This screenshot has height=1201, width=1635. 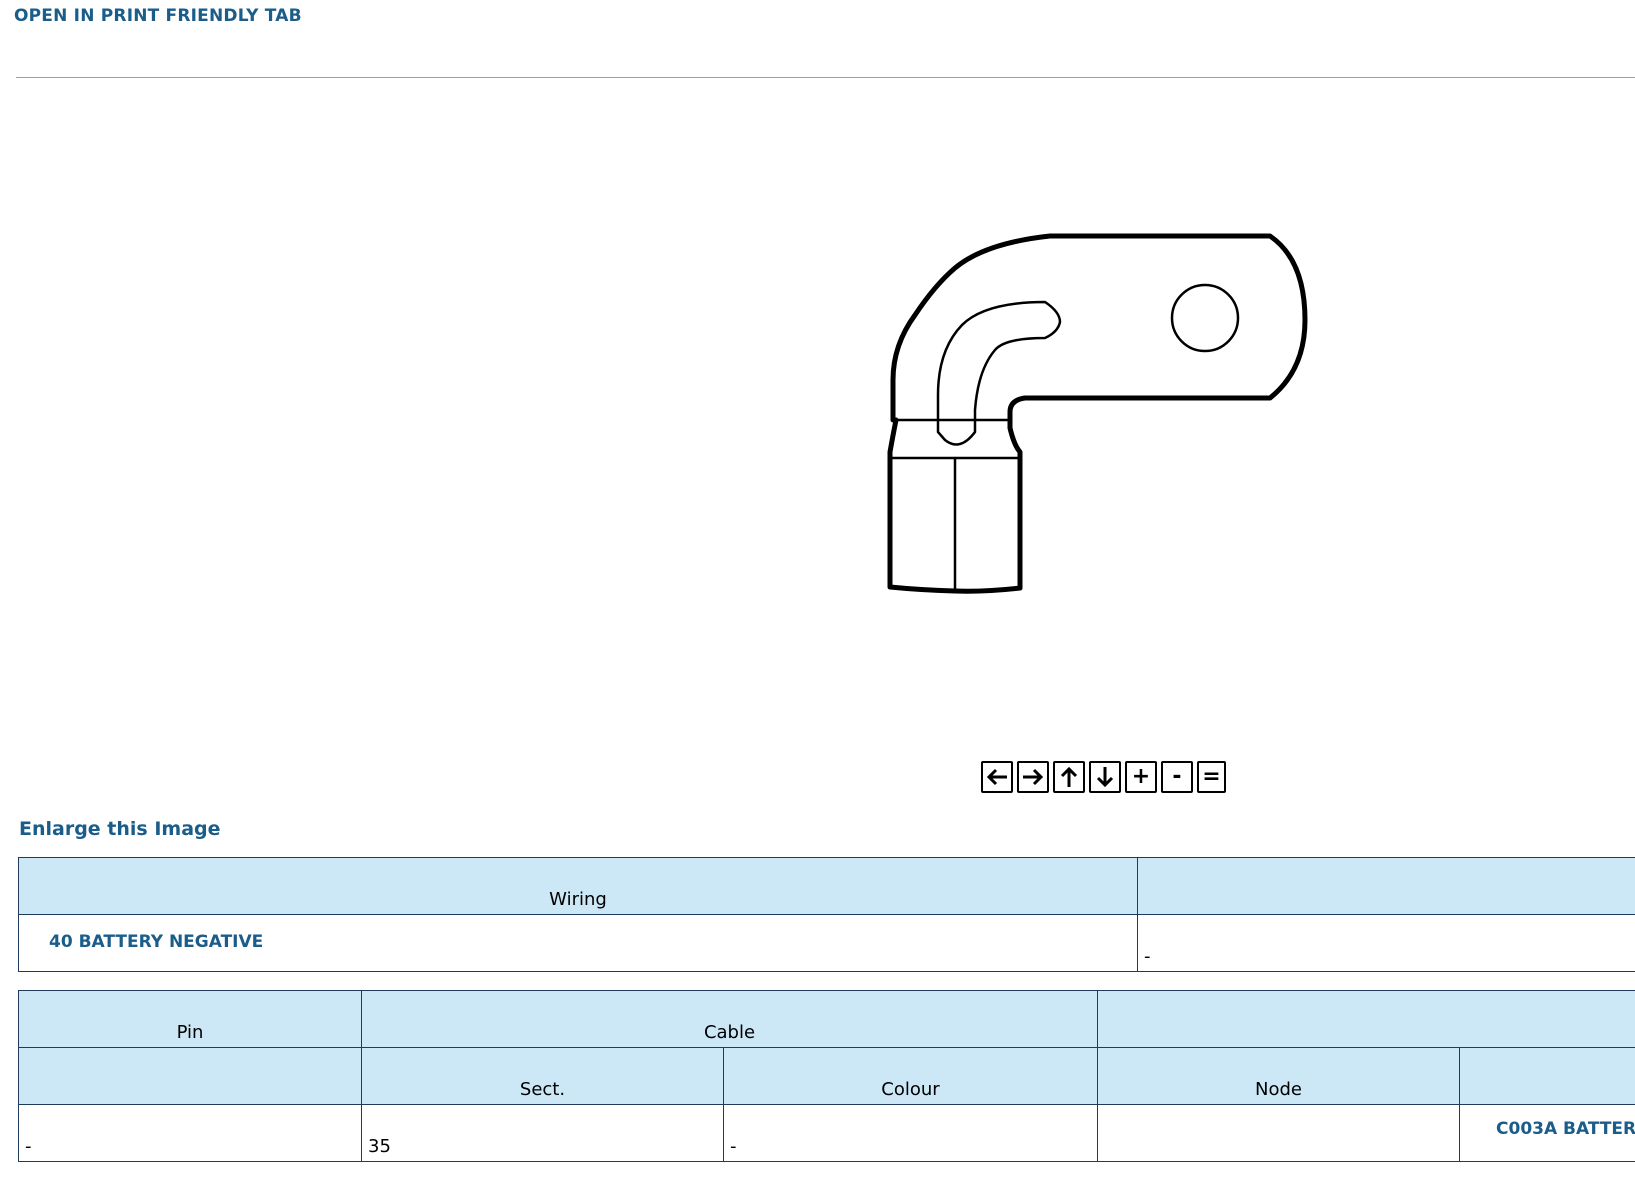 I want to click on header-wiring: Wiring, so click(x=578, y=886).